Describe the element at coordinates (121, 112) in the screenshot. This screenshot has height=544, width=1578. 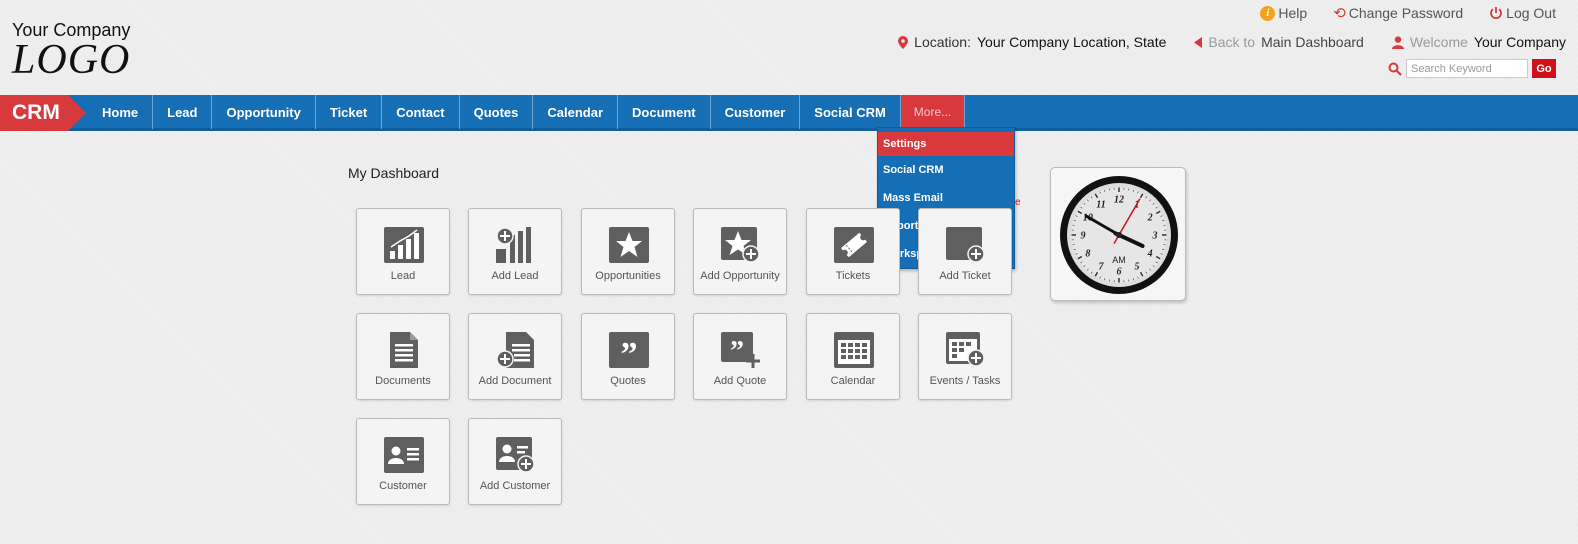
I see `nav-home: Home` at that location.